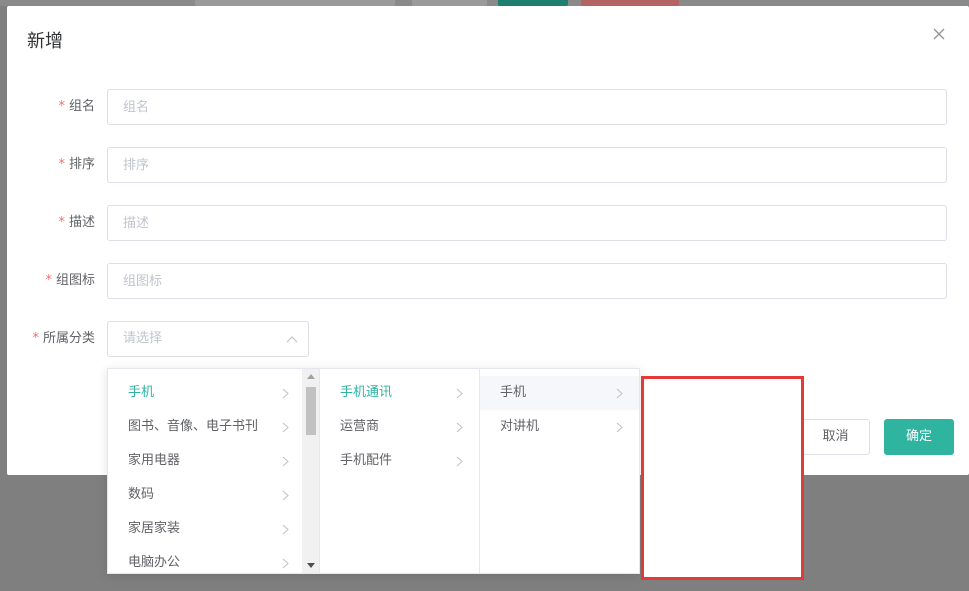  I want to click on cascader-node-books: 图书、音像、电子书刊, so click(213, 427).